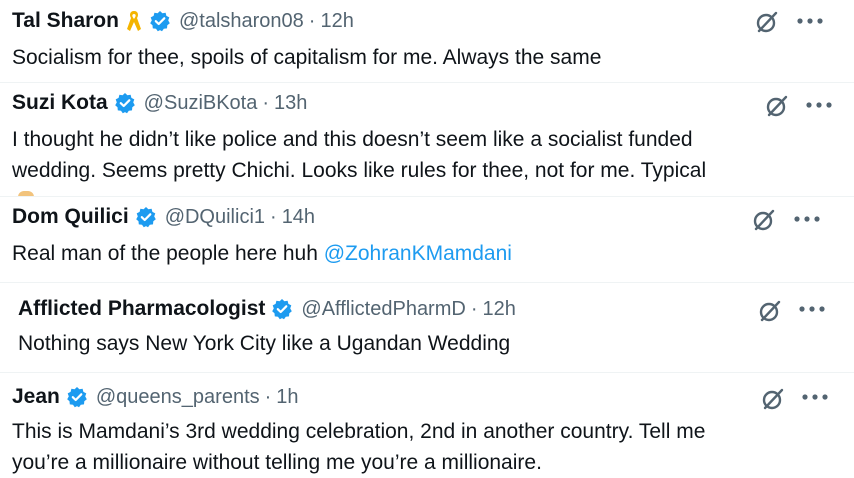 This screenshot has height=478, width=854. I want to click on timestamp: 1h, so click(287, 397).